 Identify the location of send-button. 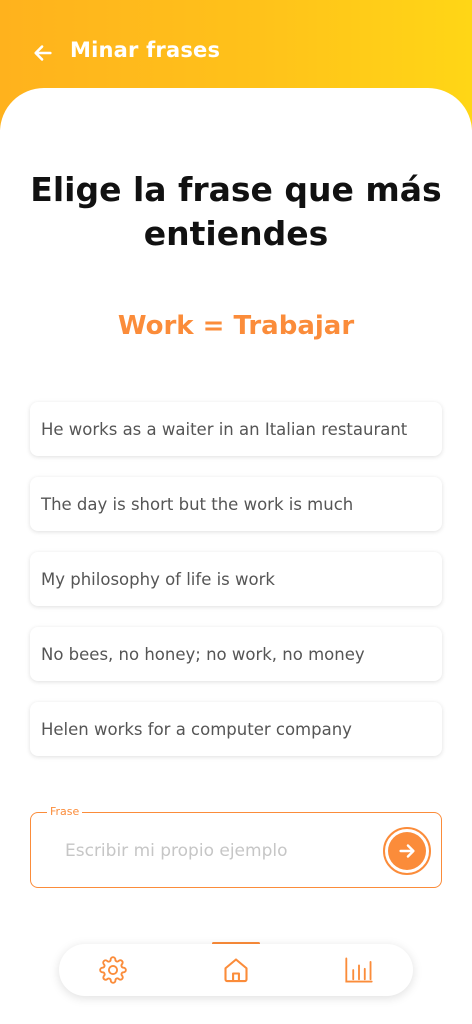
(407, 851).